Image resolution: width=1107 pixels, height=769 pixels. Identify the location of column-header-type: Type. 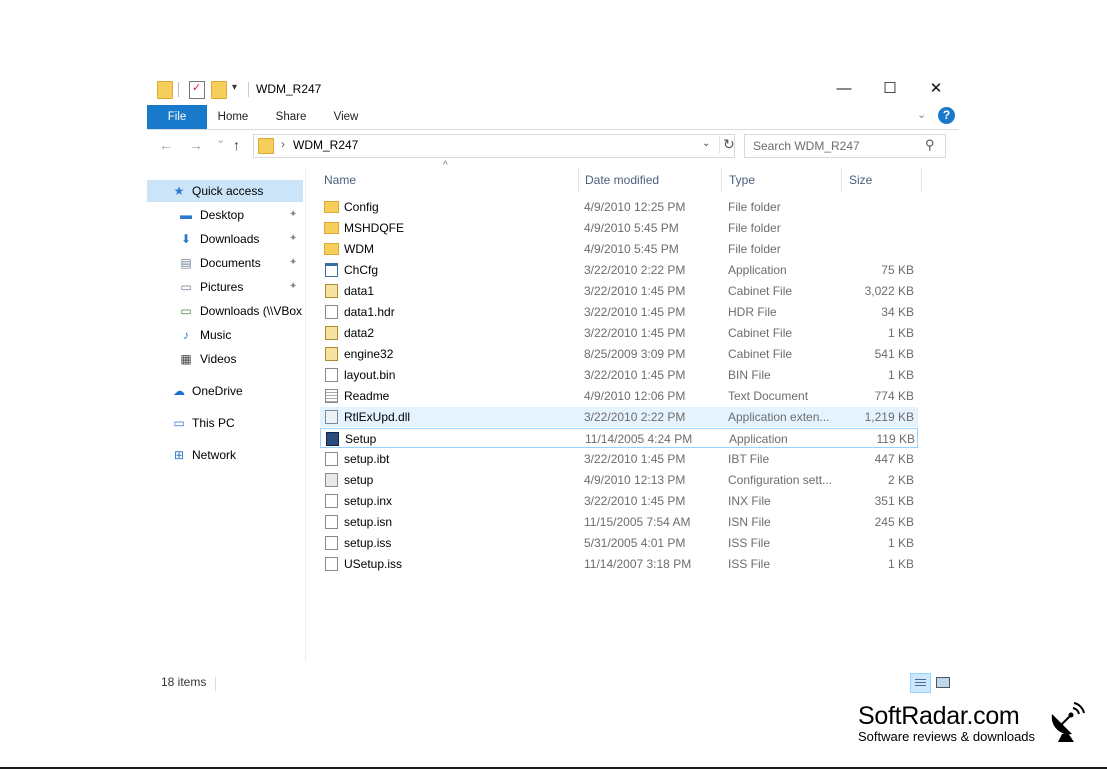
(782, 180).